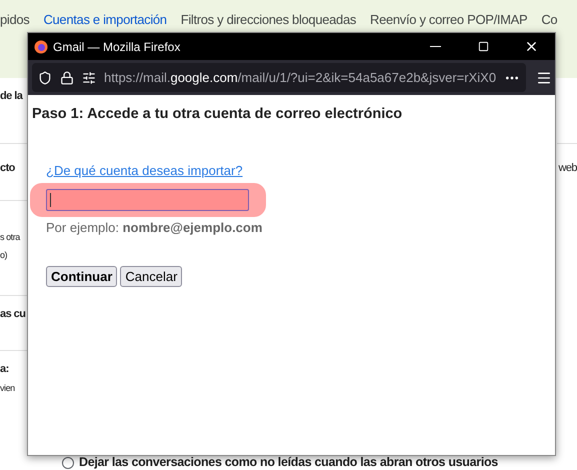 The height and width of the screenshot is (470, 577). What do you see at coordinates (449, 20) in the screenshot?
I see `settings-tab: Reenvío y correo POP/IMAP` at bounding box center [449, 20].